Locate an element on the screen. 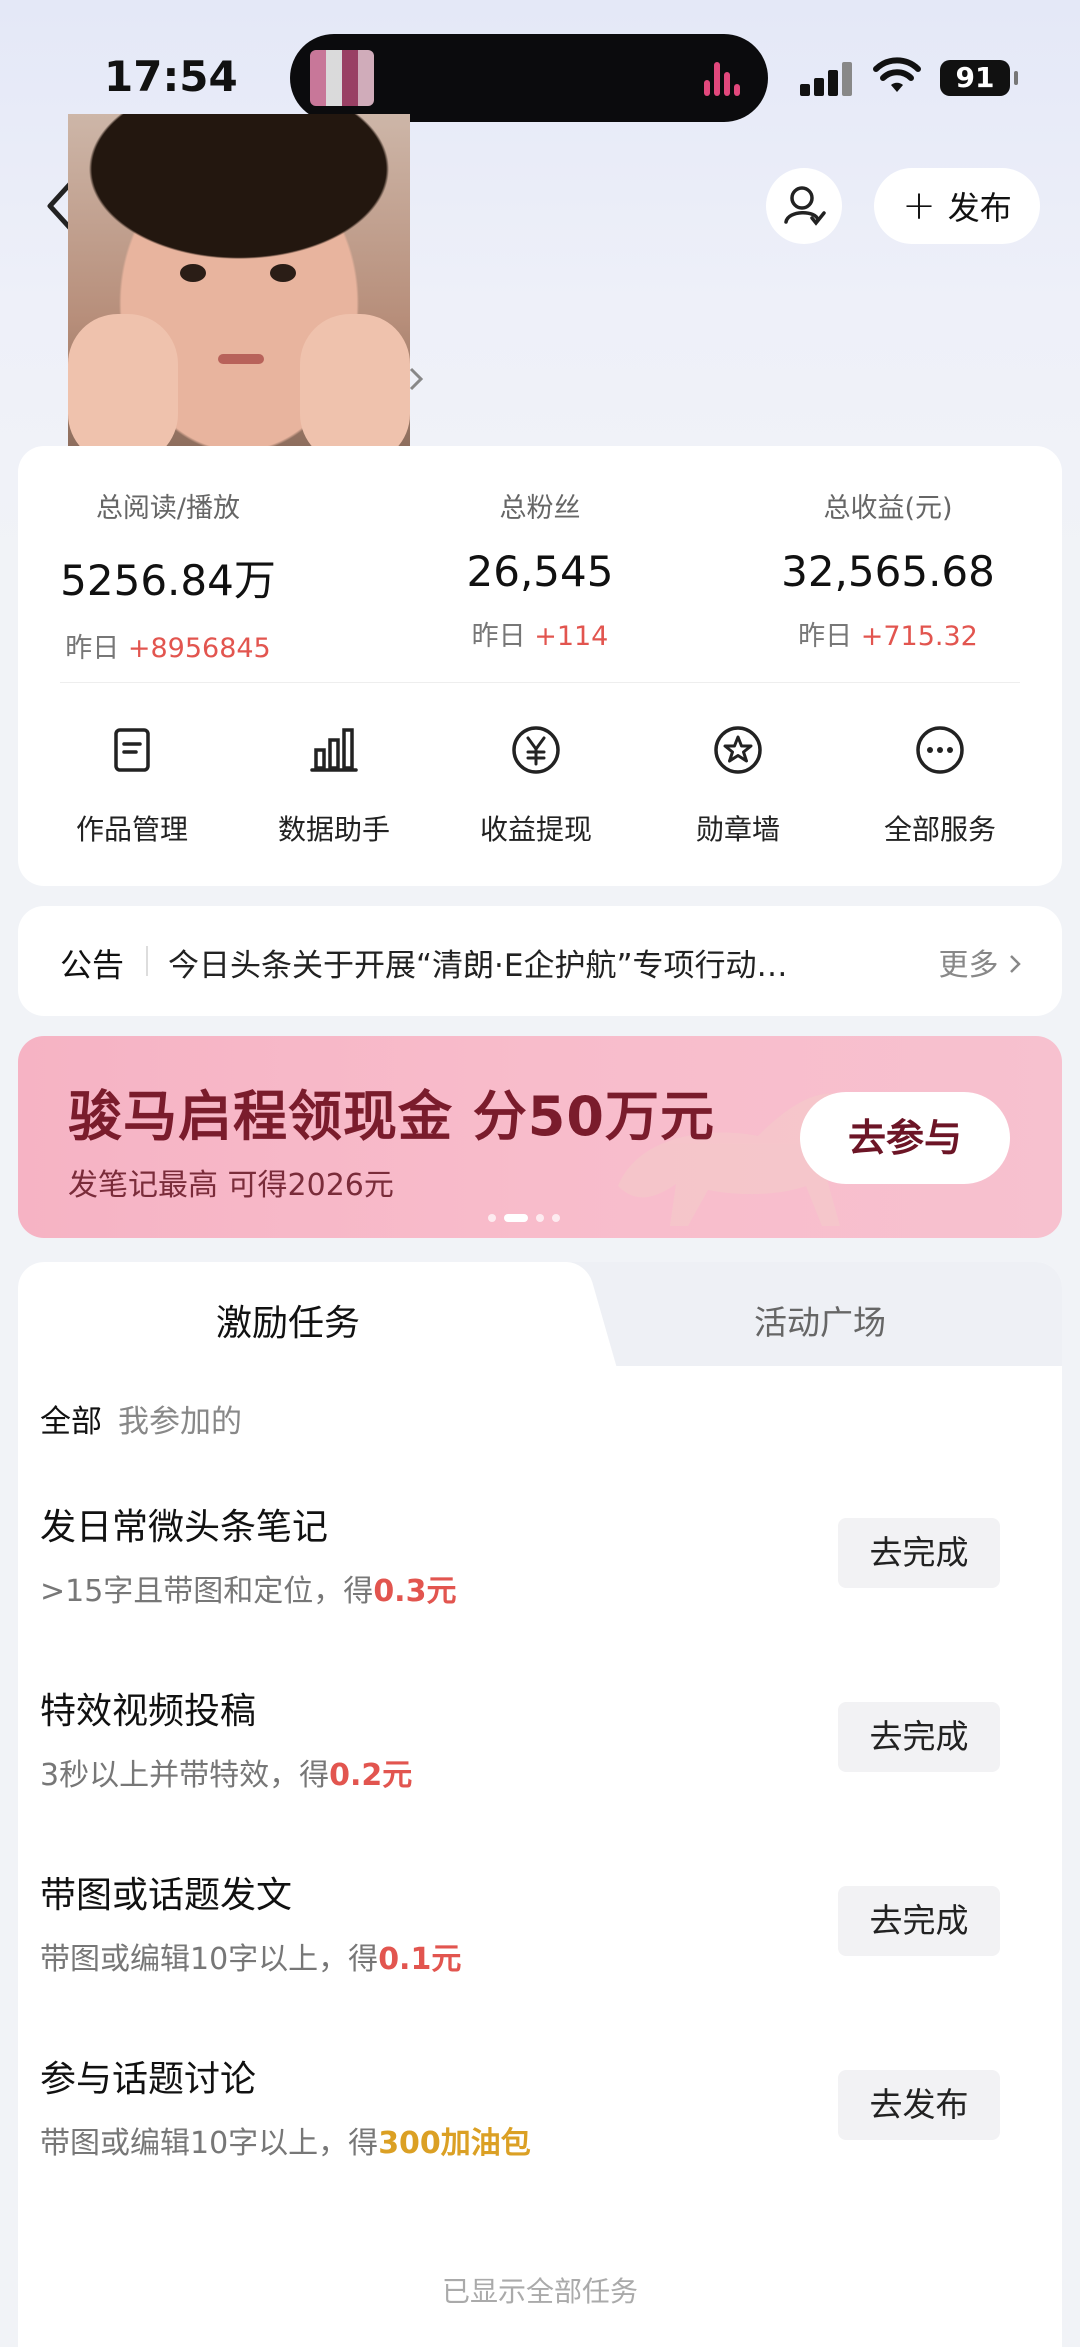  avatar-mouth is located at coordinates (241, 359).